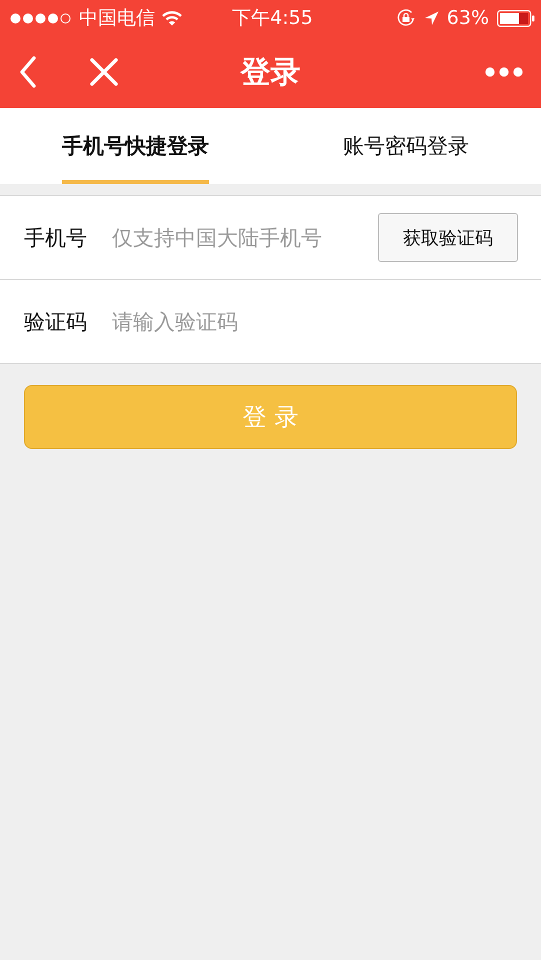 The image size is (541, 960). What do you see at coordinates (41, 18) in the screenshot?
I see `signal-icon` at bounding box center [41, 18].